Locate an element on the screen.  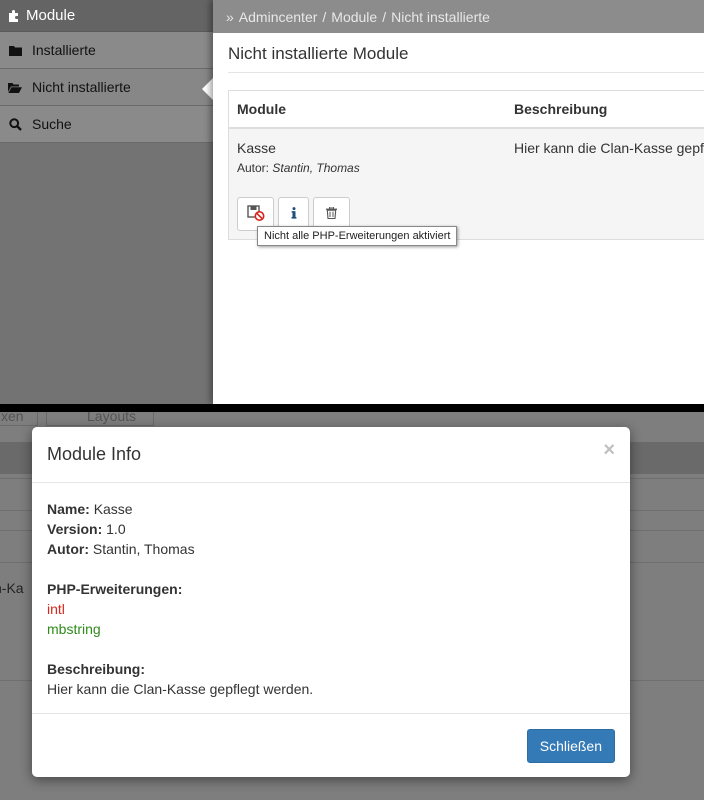
version-value: 1.0 is located at coordinates (116, 529).